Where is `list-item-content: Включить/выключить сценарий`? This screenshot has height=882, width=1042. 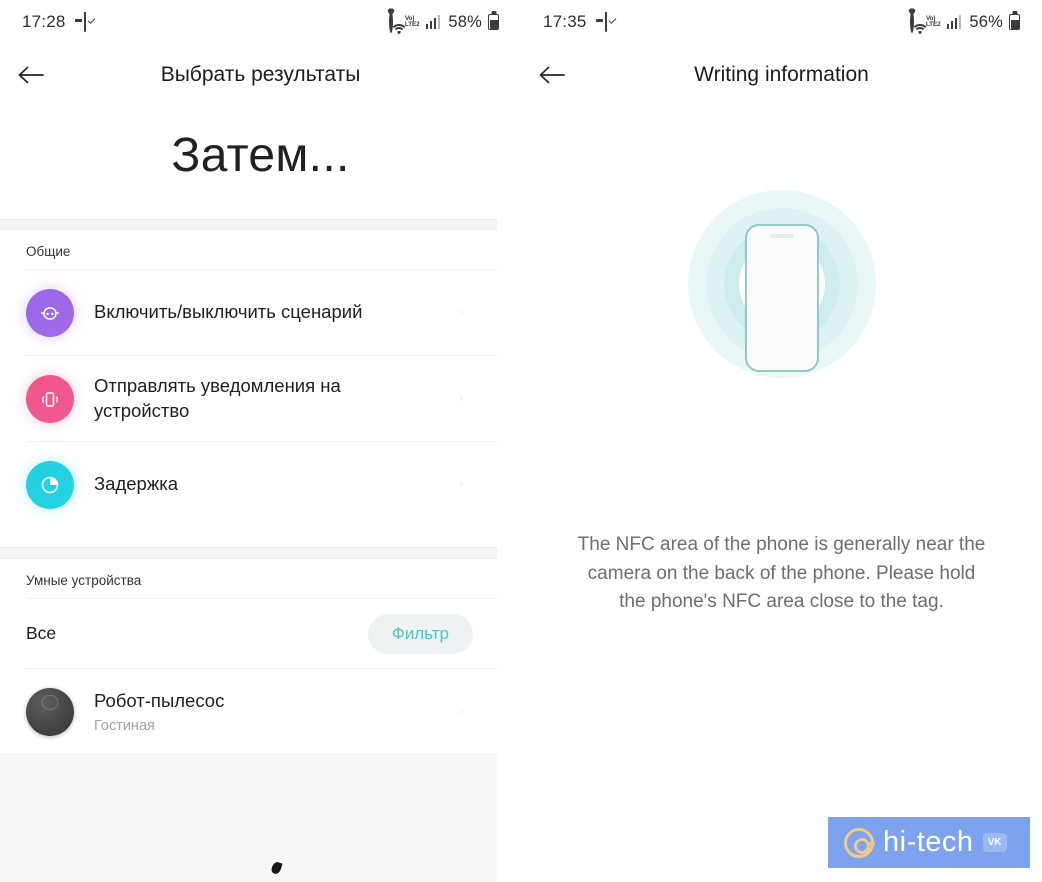 list-item-content: Включить/выключить сценарий is located at coordinates (233, 312).